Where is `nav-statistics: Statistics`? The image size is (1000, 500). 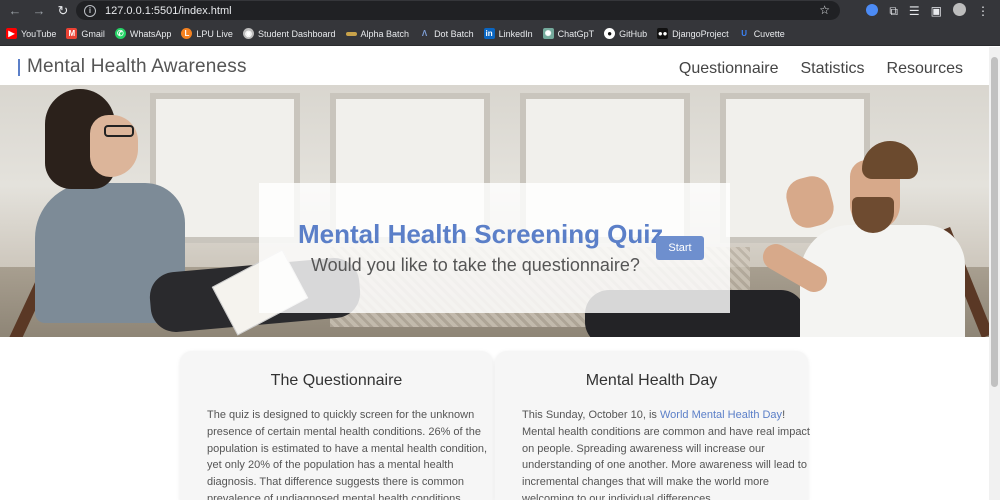
nav-statistics: Statistics is located at coordinates (833, 69).